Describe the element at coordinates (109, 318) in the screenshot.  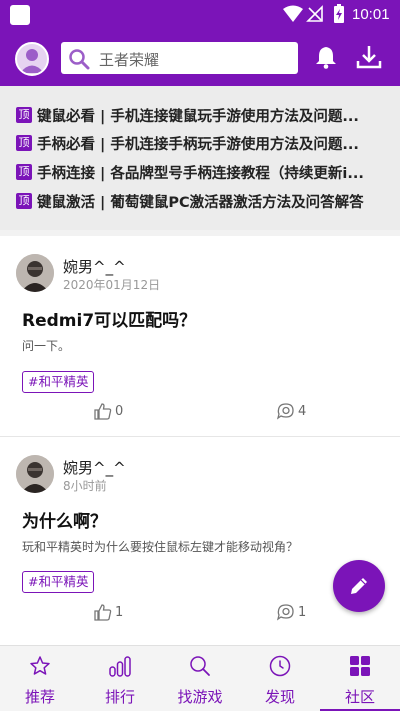
I see `post-title: Redmi7可以匹配吗？` at that location.